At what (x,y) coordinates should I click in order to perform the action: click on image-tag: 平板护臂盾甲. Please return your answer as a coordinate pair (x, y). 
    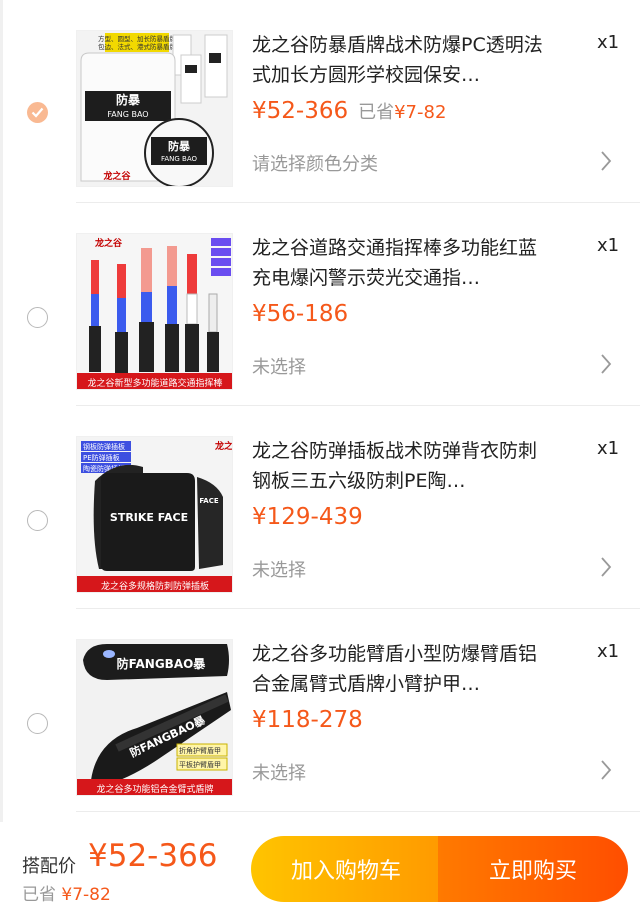
    Looking at the image, I should click on (200, 764).